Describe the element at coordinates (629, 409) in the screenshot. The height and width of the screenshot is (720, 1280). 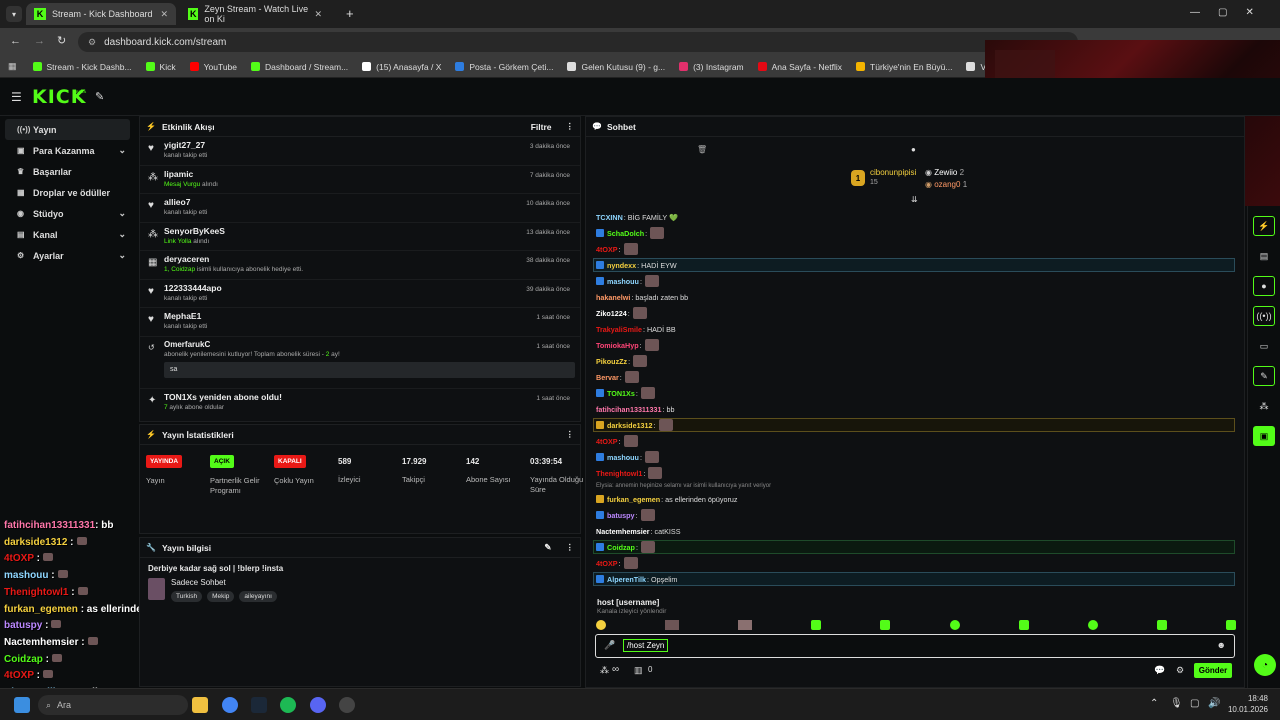
I see `chat-username: fatihcihan13311331` at that location.